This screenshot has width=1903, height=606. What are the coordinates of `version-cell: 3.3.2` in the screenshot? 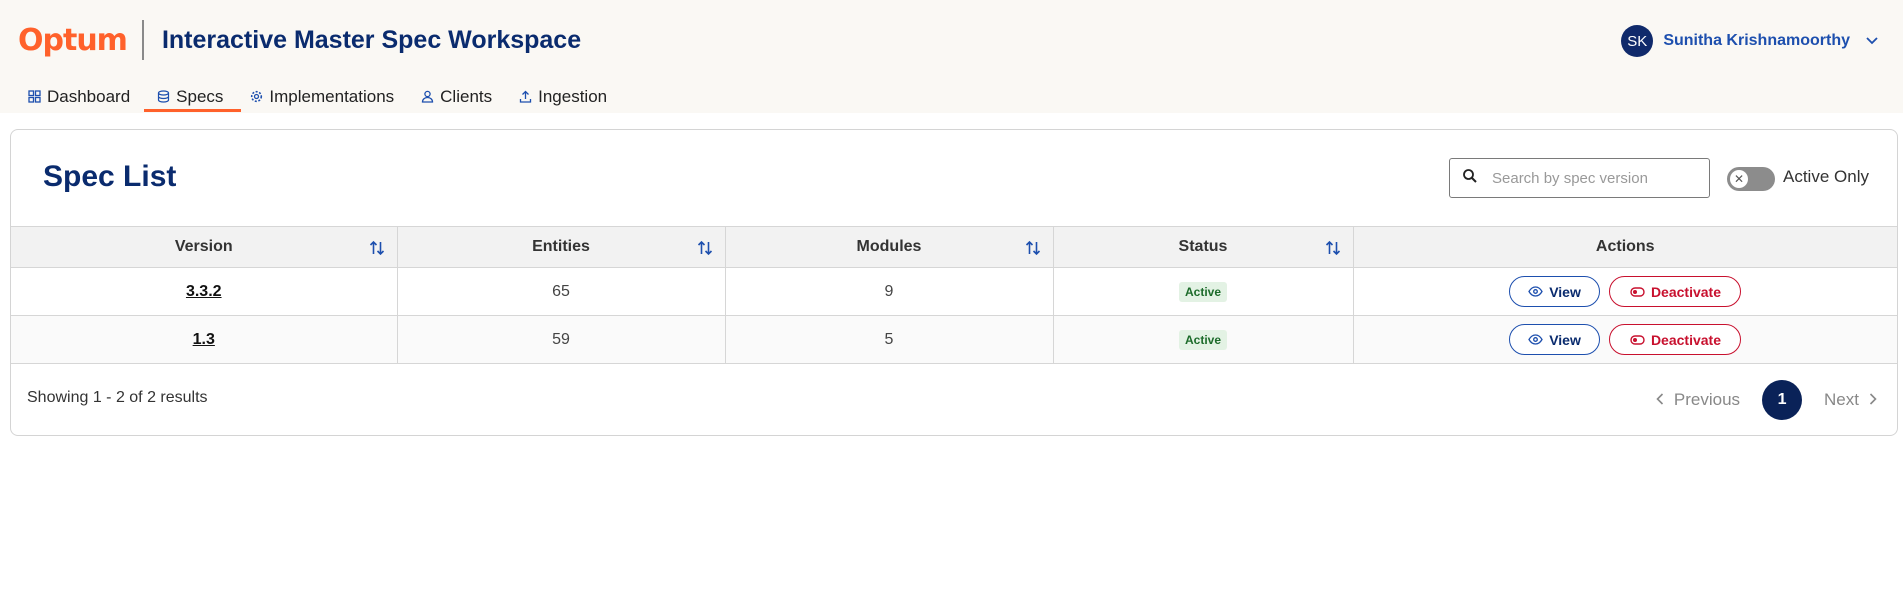 It's located at (204, 291).